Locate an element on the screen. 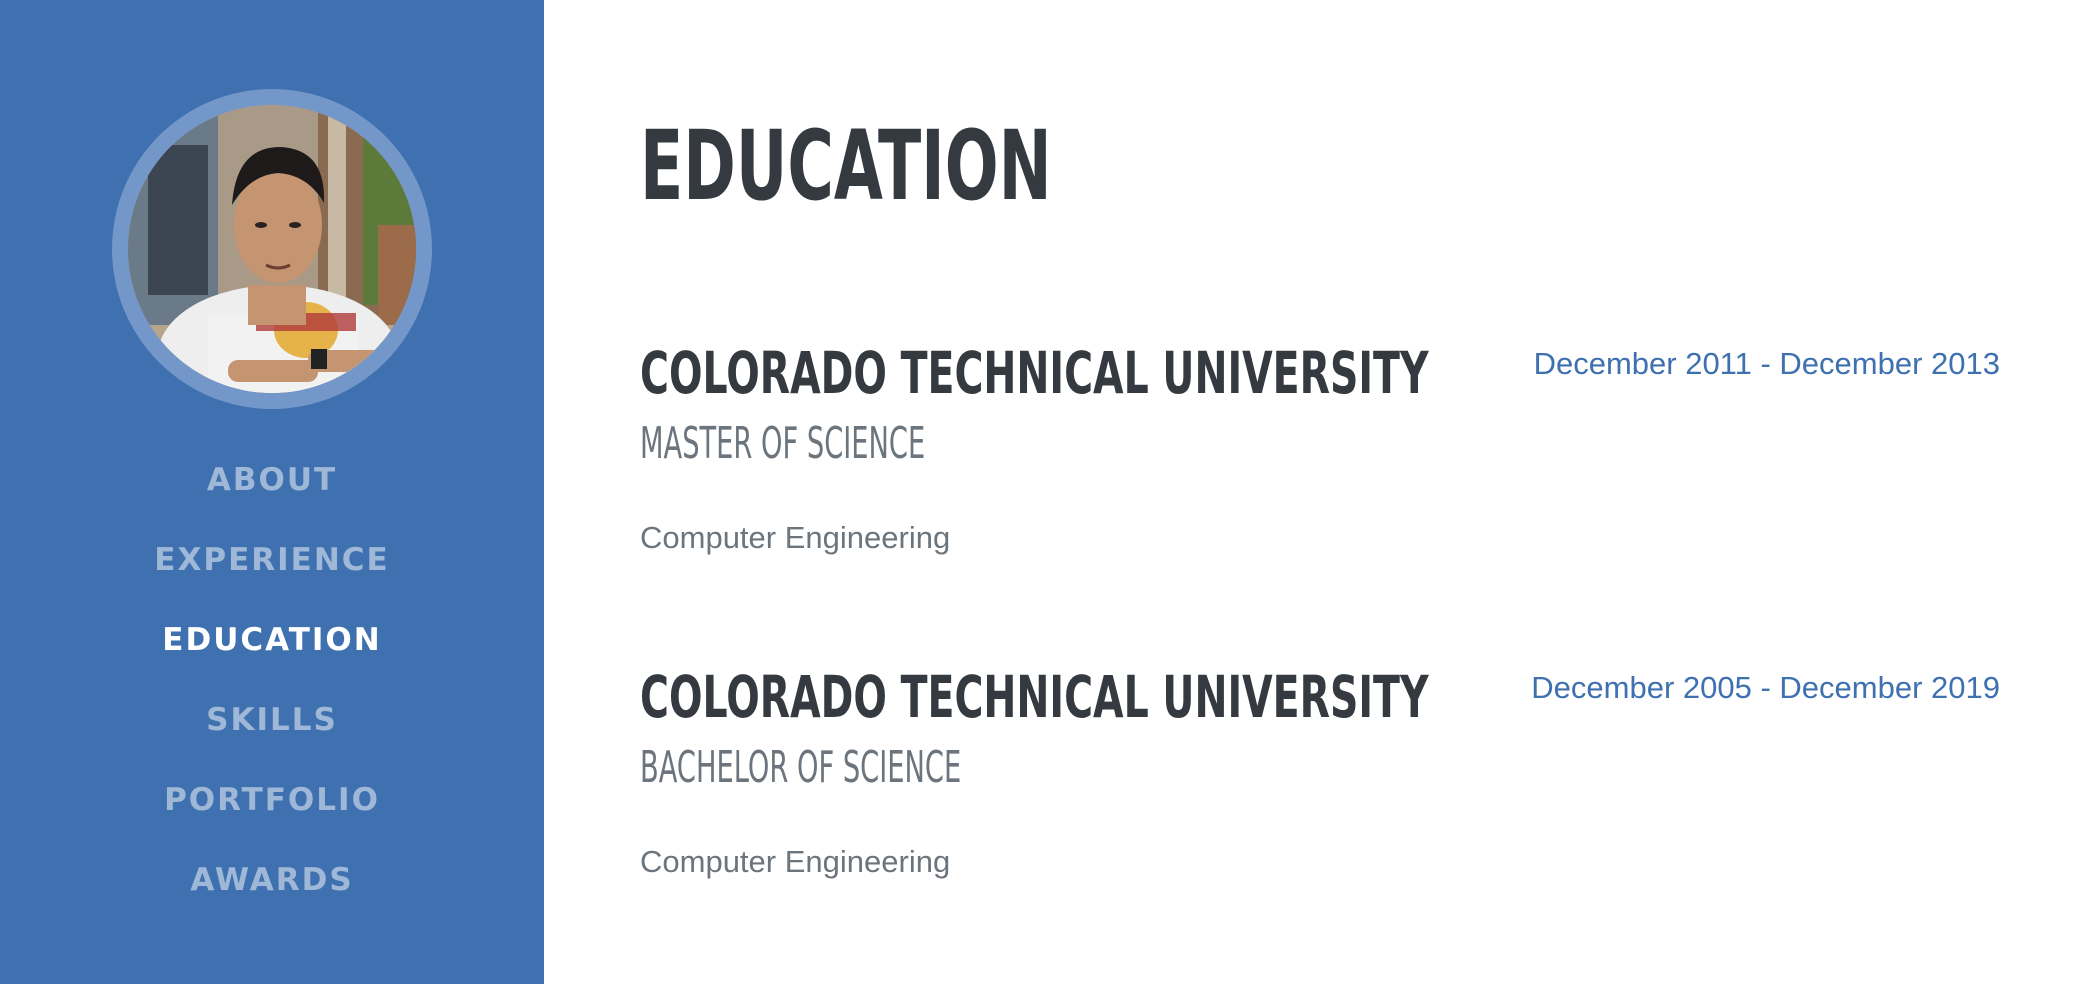 The width and height of the screenshot is (2082, 984). nav-item-experience: EXPERIENCE is located at coordinates (272, 560).